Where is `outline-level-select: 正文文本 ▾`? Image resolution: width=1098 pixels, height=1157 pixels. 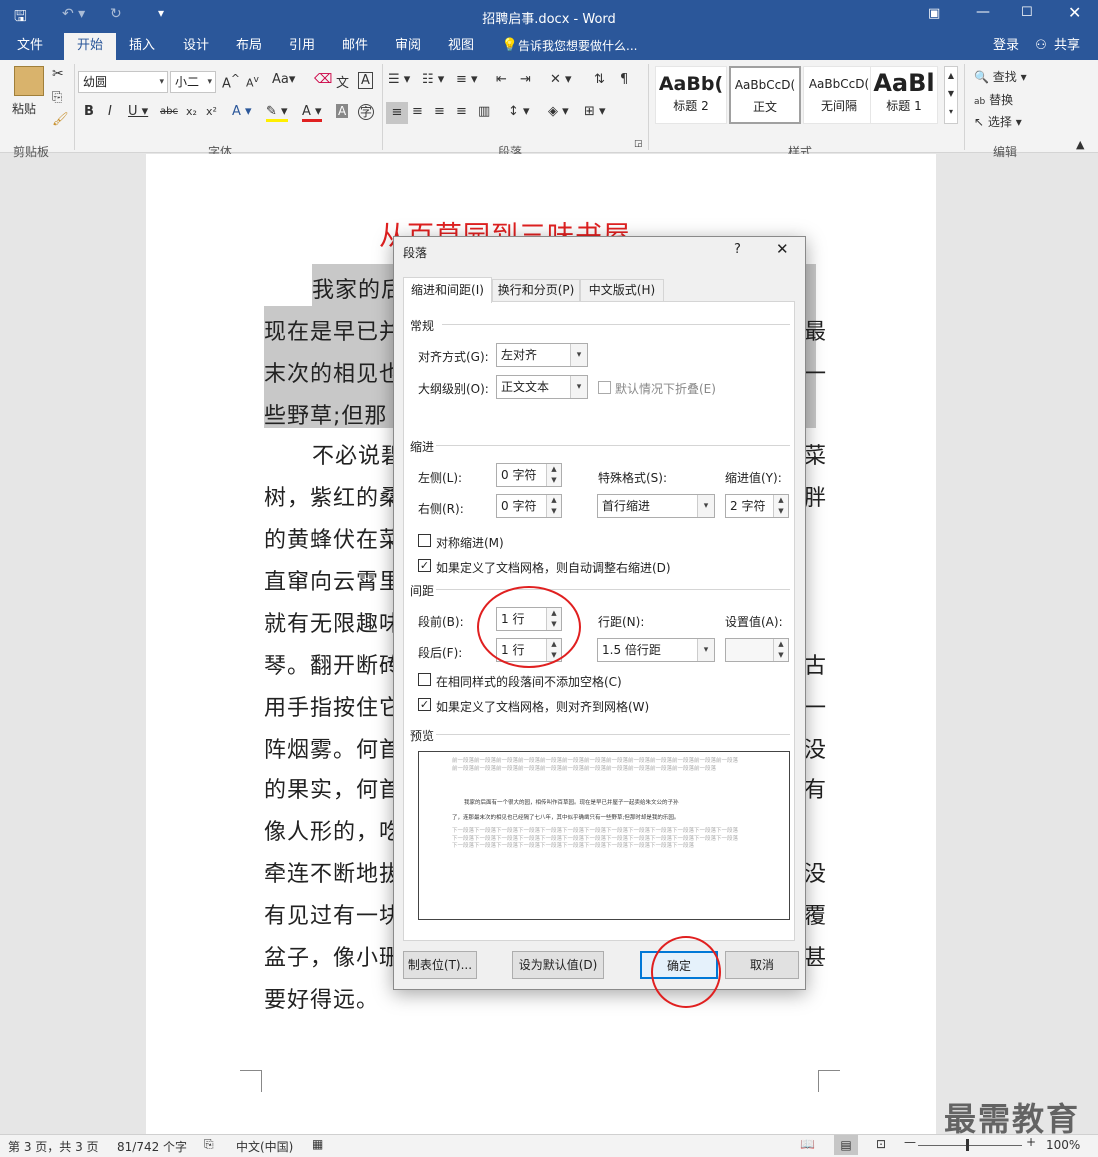
outline-level-select: 正文文本 ▾ is located at coordinates (542, 387).